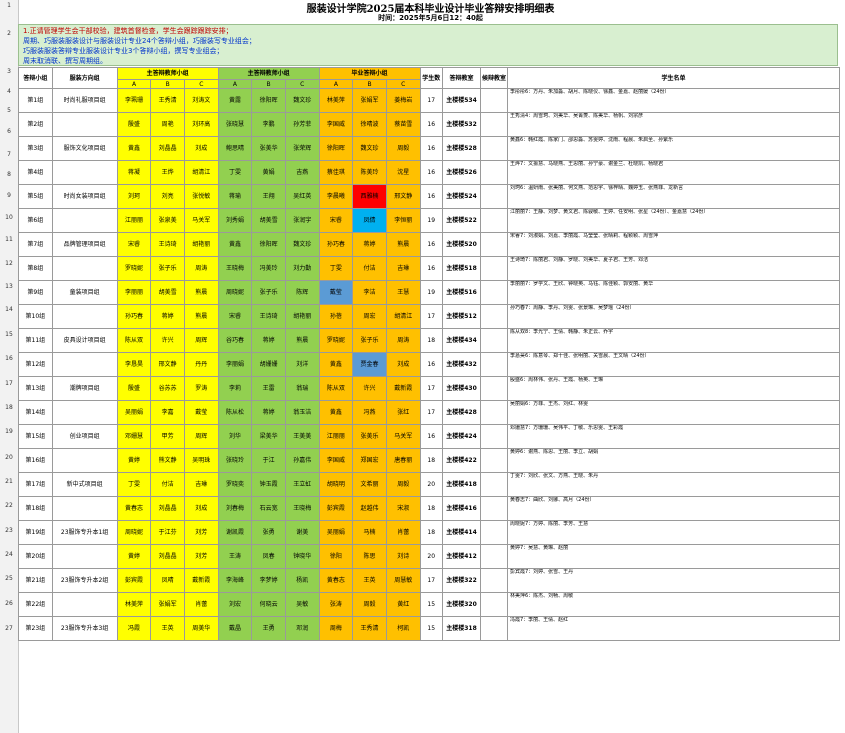 Image resolution: width=845 pixels, height=733 pixels. Describe the element at coordinates (235, 628) in the screenshot. I see `teacher-b-cell: 戴晶` at that location.